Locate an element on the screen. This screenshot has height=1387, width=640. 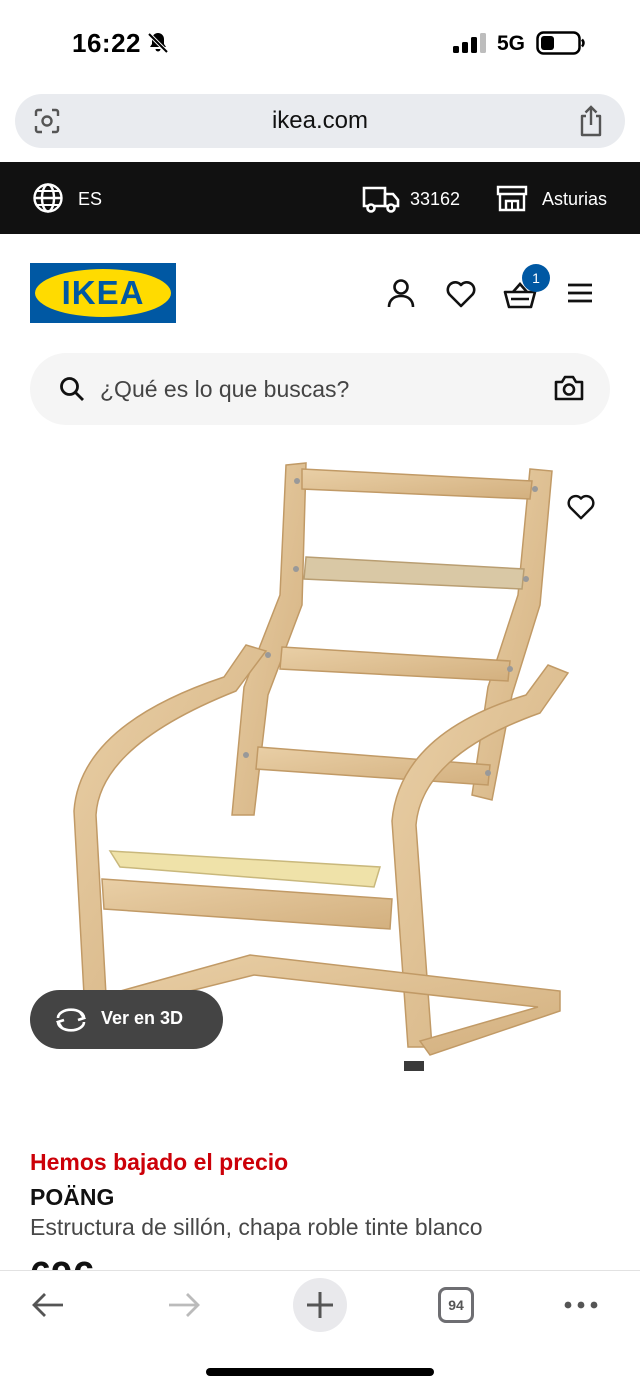
status-bar: 16:22 5G is located at coordinates (320, 44).